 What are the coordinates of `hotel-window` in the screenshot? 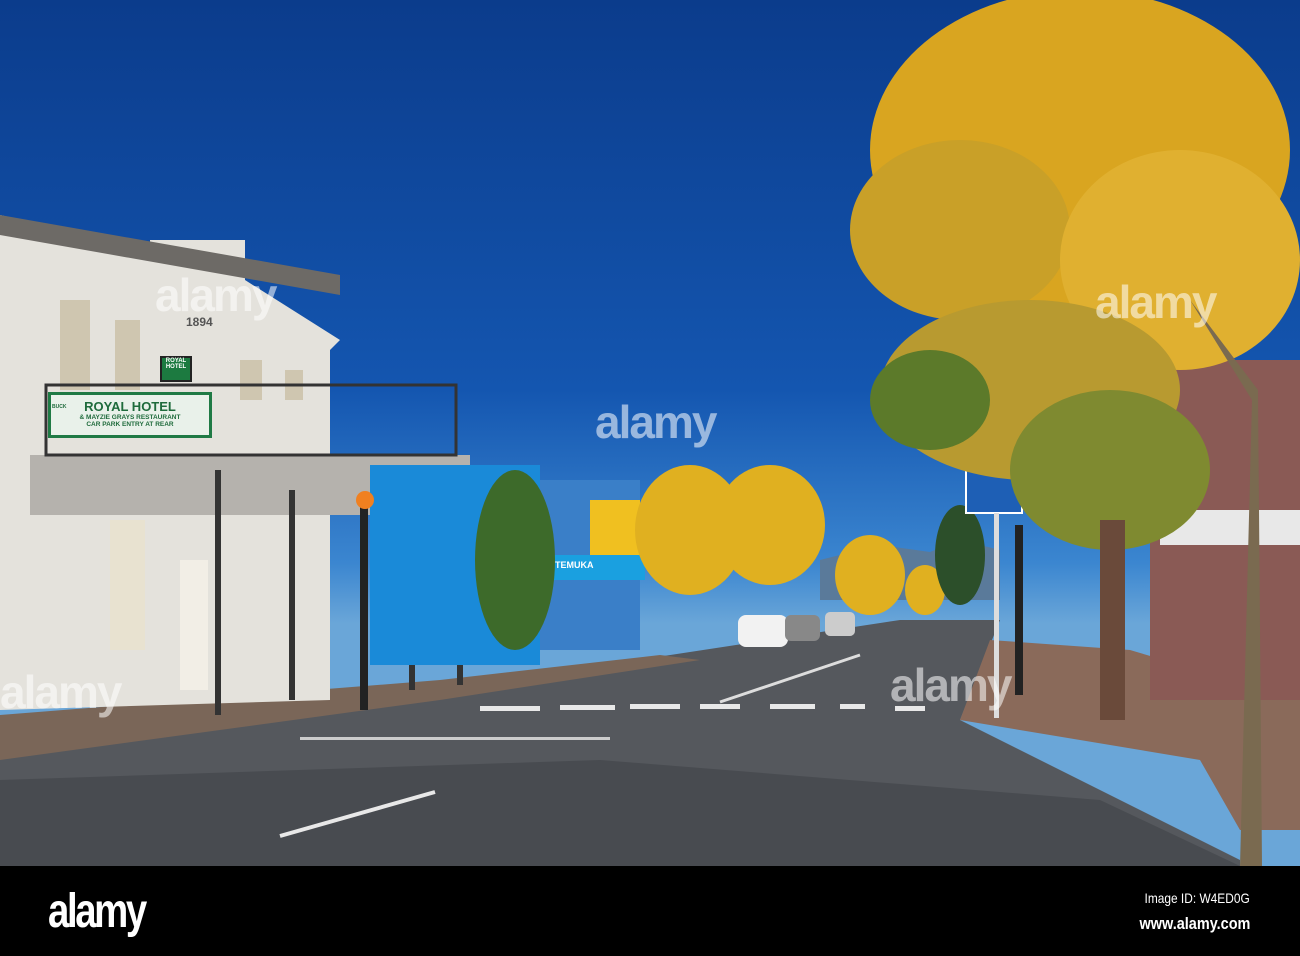 It's located at (127, 585).